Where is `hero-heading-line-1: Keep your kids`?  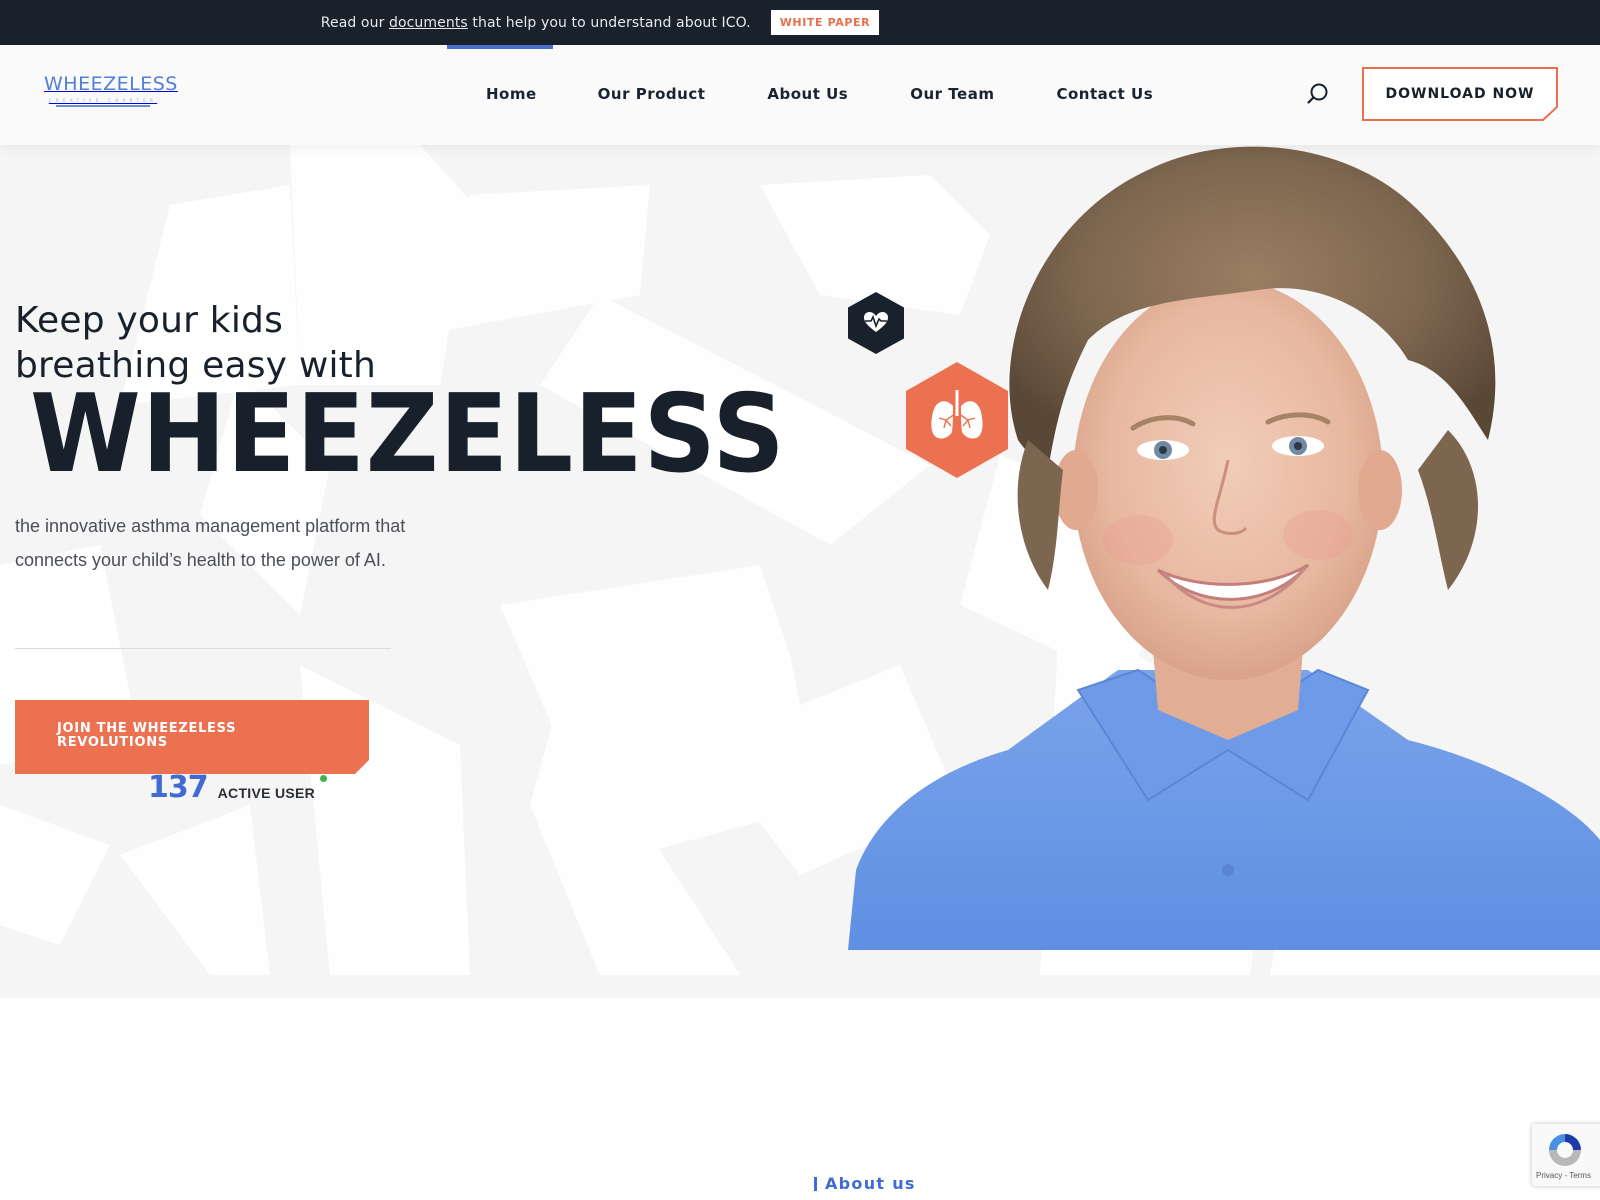
hero-heading-line-1: Keep your kids is located at coordinates (149, 320).